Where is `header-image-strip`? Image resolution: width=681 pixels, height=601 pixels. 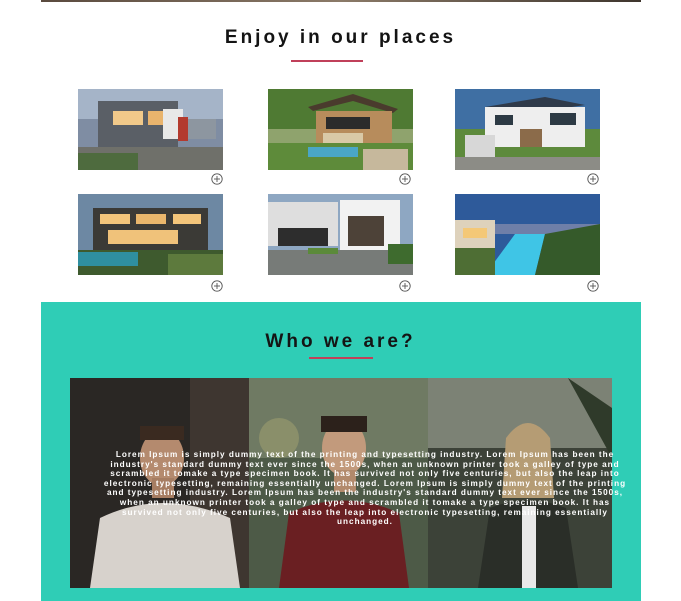
header-image-strip is located at coordinates (341, 1).